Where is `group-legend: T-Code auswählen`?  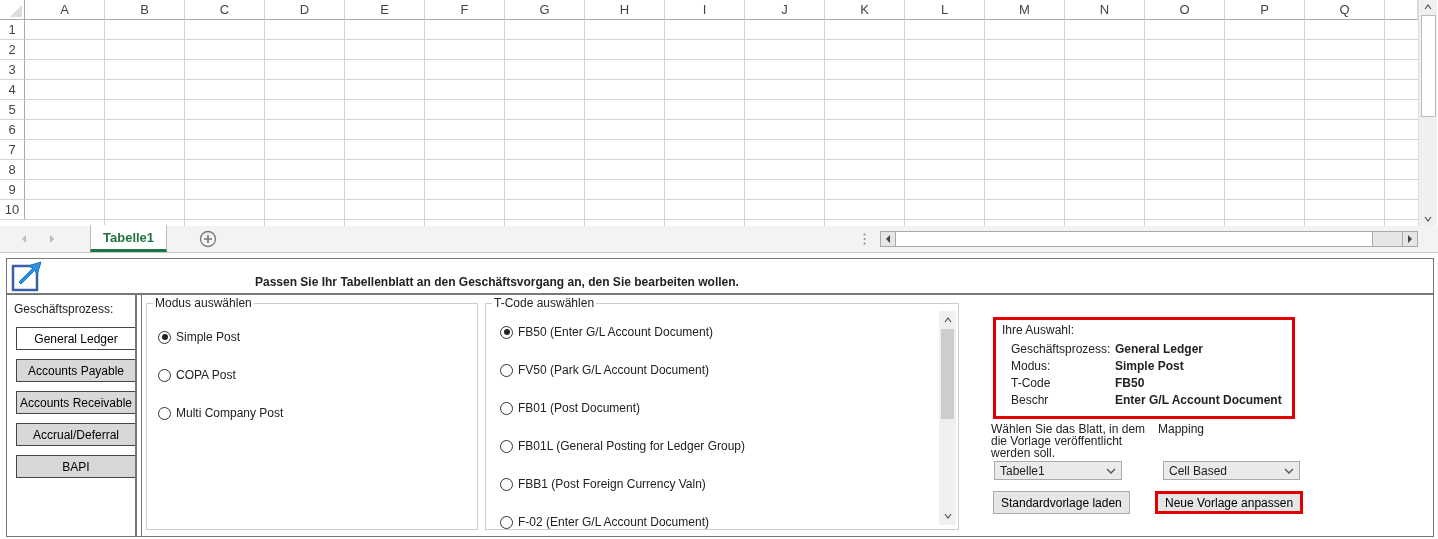
group-legend: T-Code auswählen is located at coordinates (544, 303).